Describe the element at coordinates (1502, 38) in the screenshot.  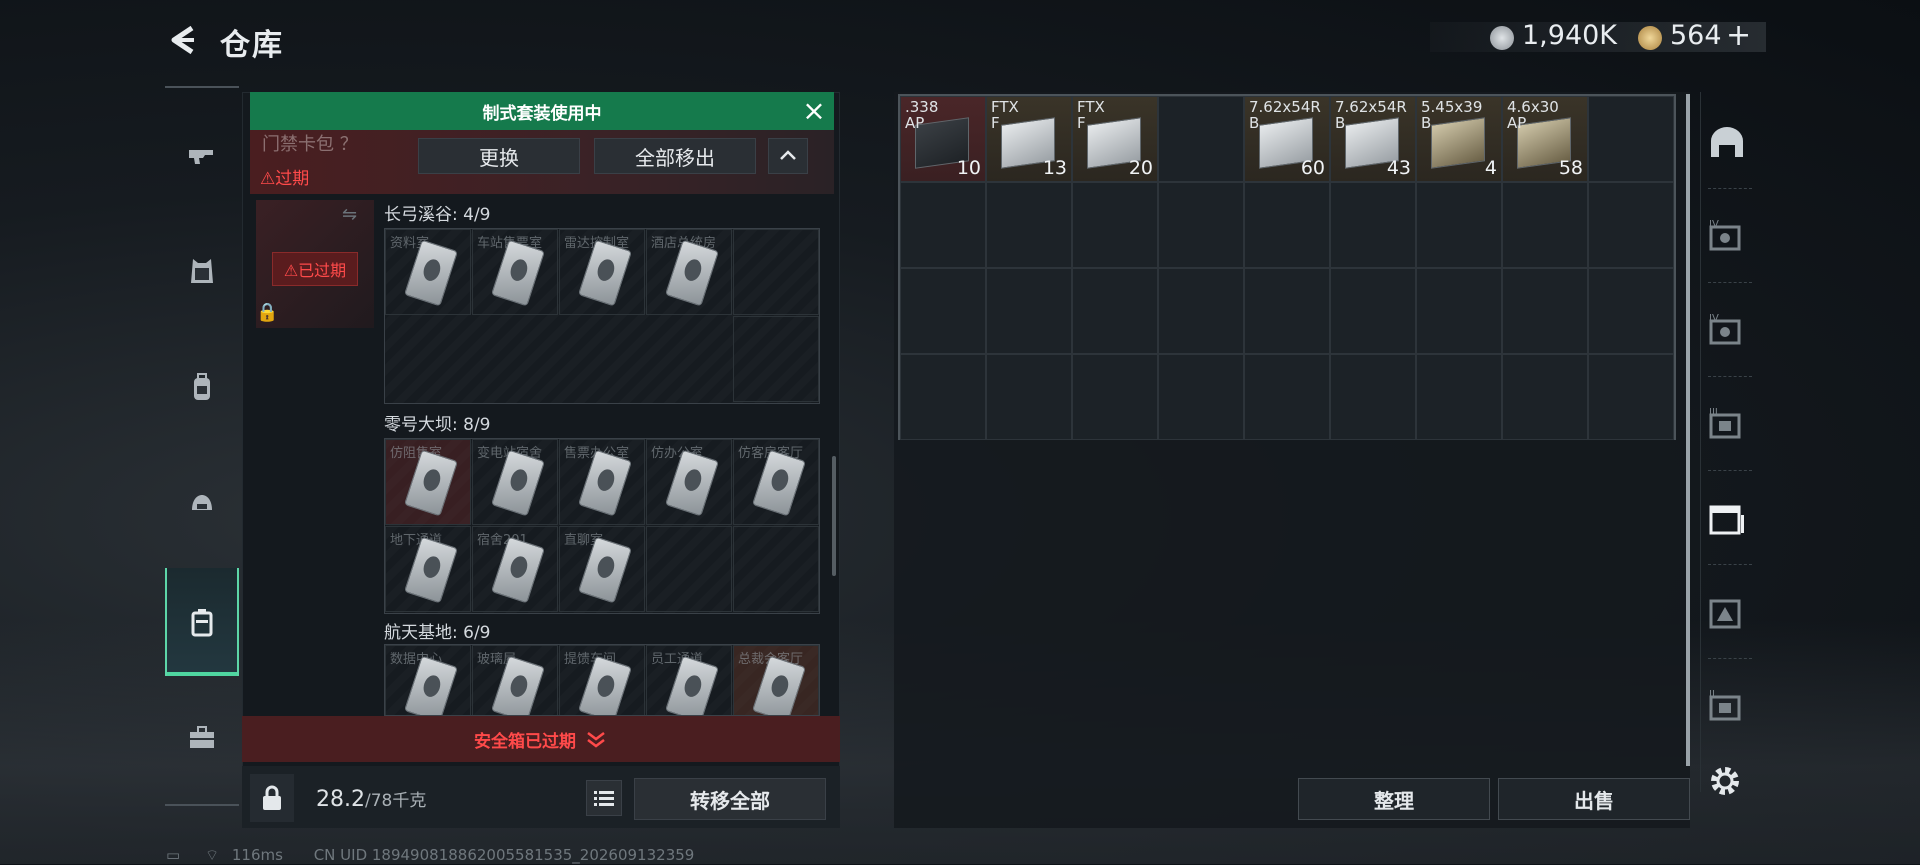
I see `silver-coin-icon` at that location.